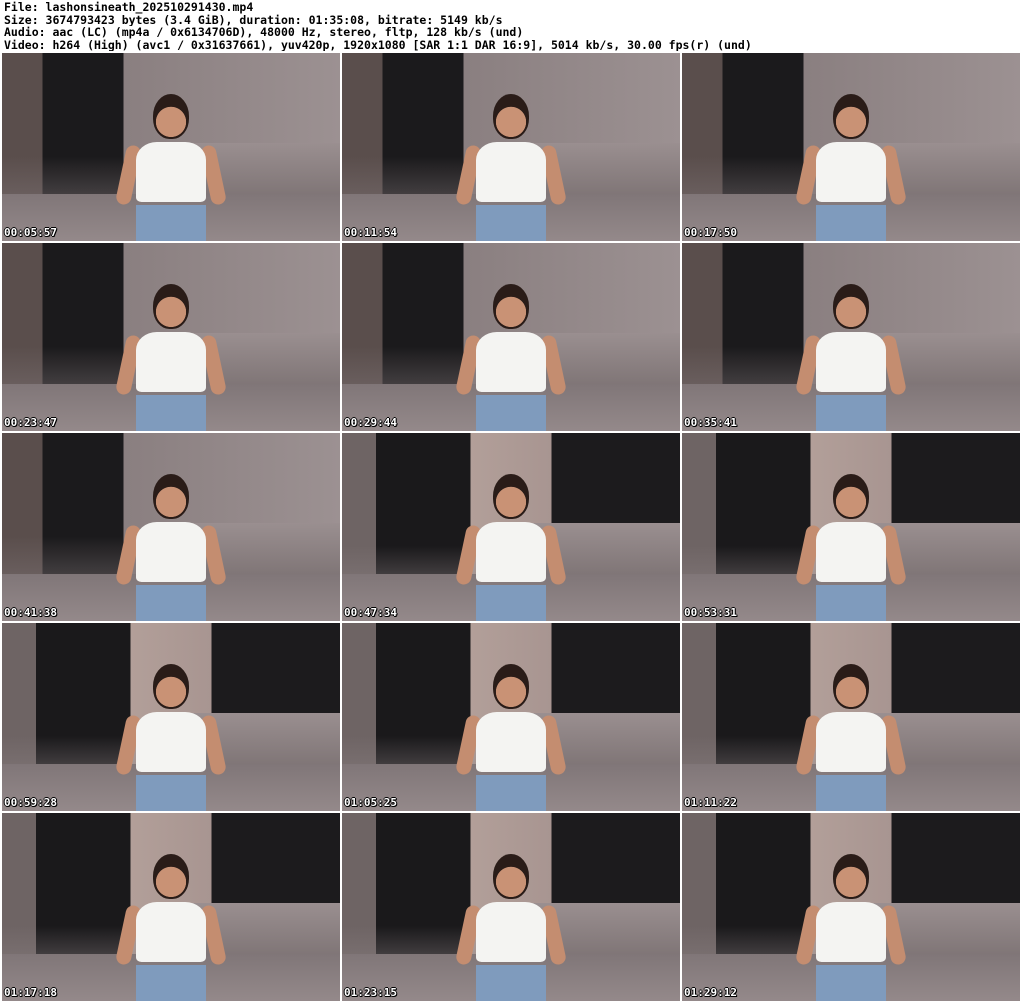 This screenshot has width=1024, height=1003. Describe the element at coordinates (30, 992) in the screenshot. I see `thumbnail-timestamp: 01:17:18` at that location.